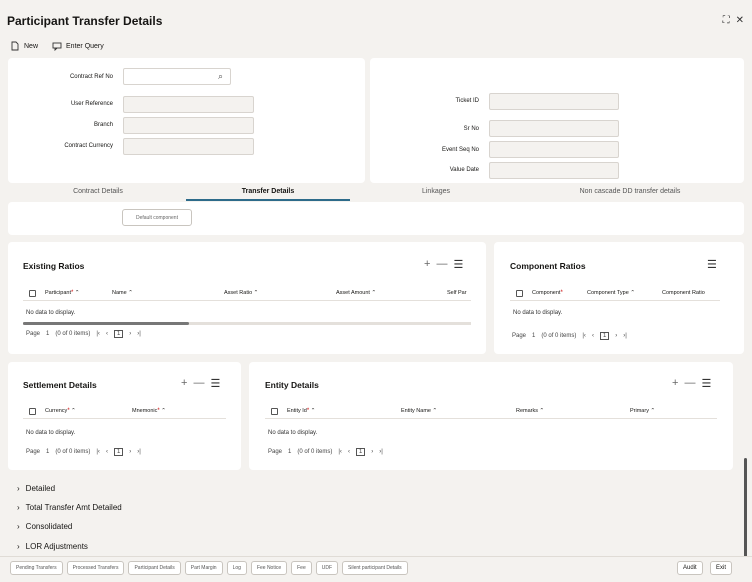 This screenshot has width=752, height=582. What do you see at coordinates (690, 568) in the screenshot?
I see `audit-button: Audit` at bounding box center [690, 568].